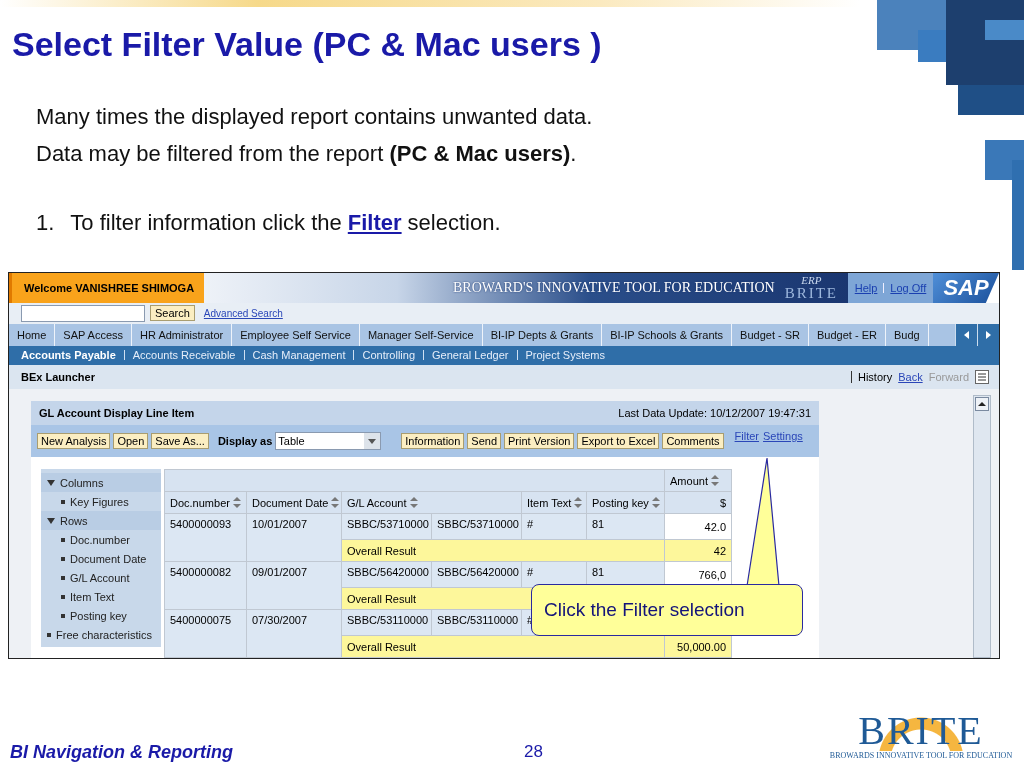 This screenshot has width=1024, height=768. Describe the element at coordinates (693, 441) in the screenshot. I see `toolbar-button: Comments` at that location.